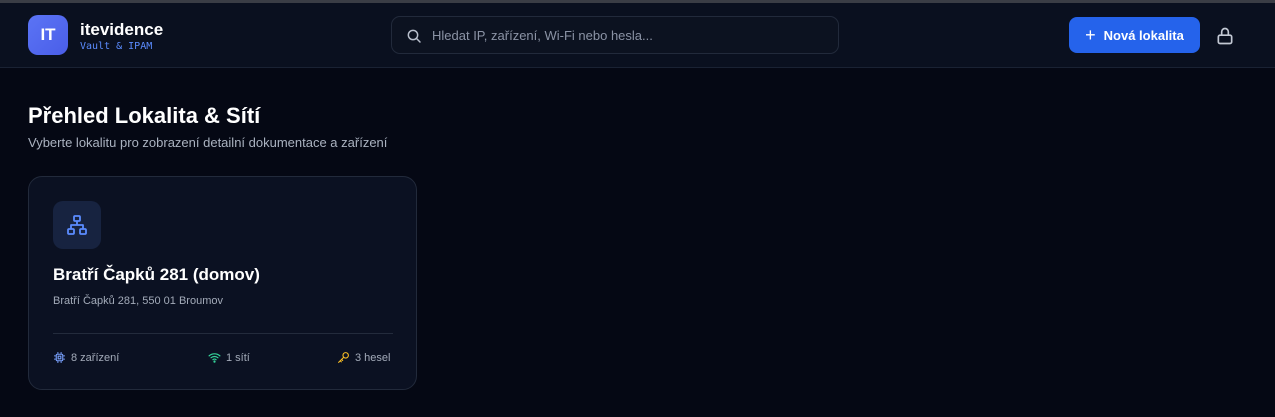 This screenshot has width=1275, height=417. What do you see at coordinates (1090, 35) in the screenshot?
I see `plus-icon: +` at bounding box center [1090, 35].